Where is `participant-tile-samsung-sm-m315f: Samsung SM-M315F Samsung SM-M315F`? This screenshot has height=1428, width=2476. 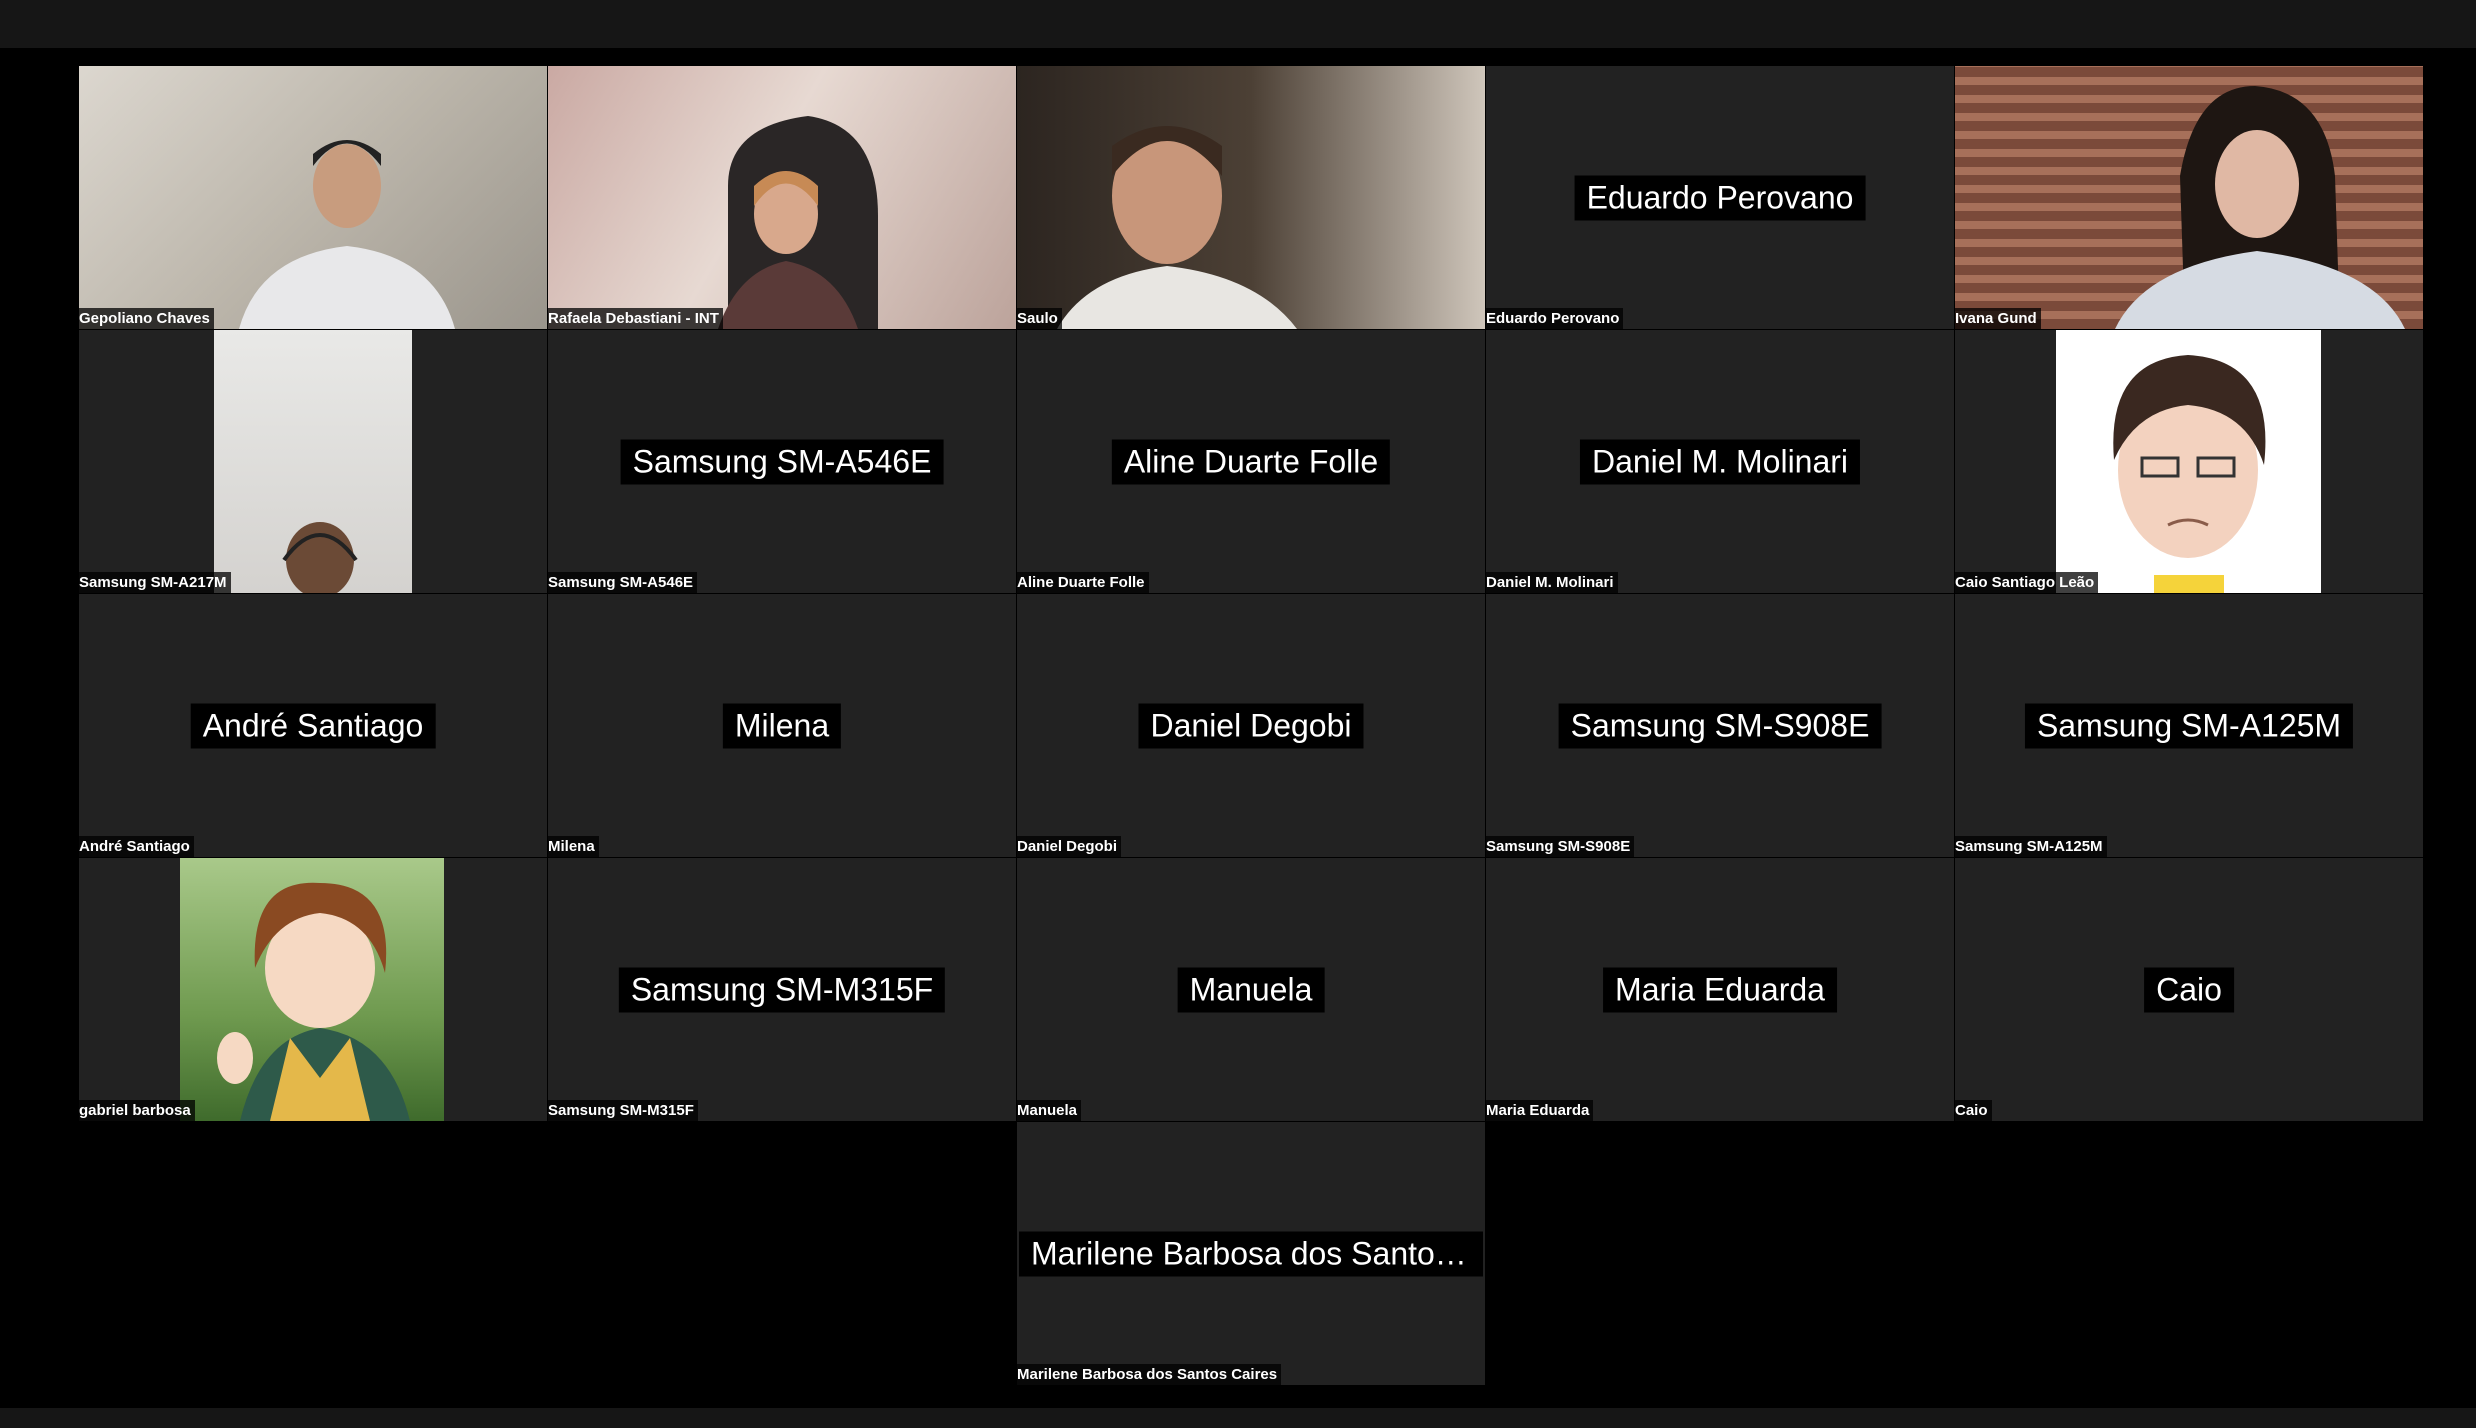
participant-tile-samsung-sm-m315f: Samsung SM-M315F Samsung SM-M315F is located at coordinates (782, 989).